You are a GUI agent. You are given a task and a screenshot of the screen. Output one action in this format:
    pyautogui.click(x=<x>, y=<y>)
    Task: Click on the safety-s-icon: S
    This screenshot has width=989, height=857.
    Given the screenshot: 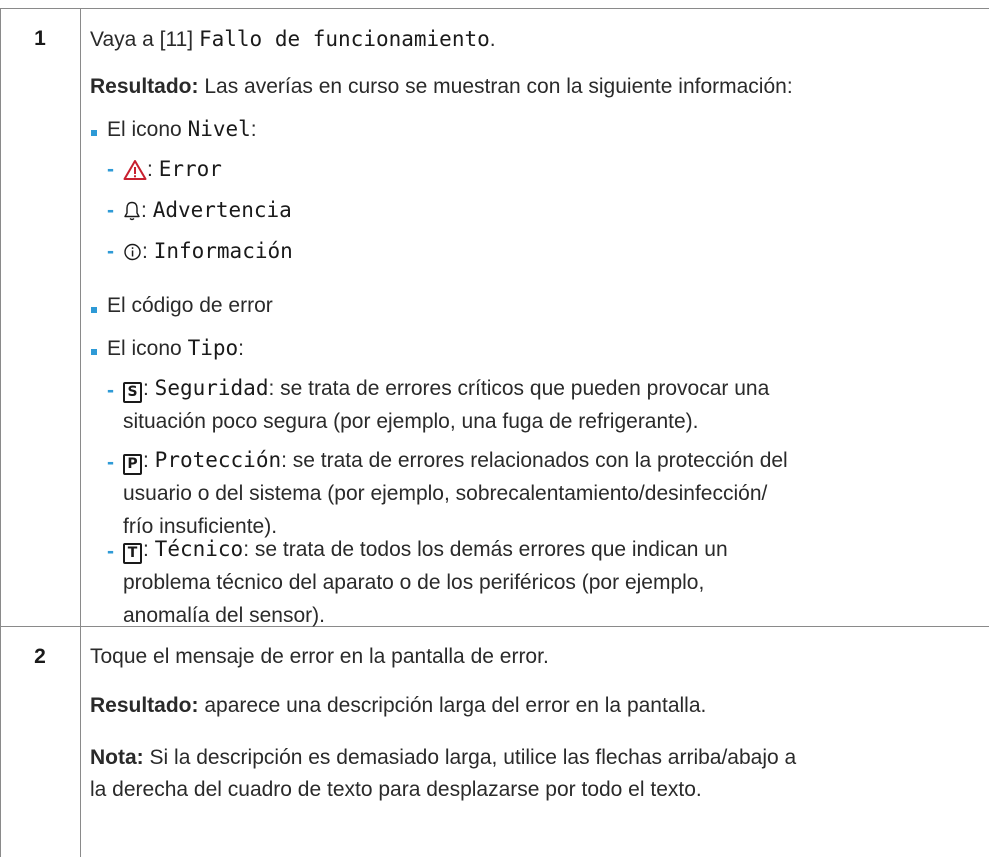 What is the action you would take?
    pyautogui.click(x=132, y=392)
    